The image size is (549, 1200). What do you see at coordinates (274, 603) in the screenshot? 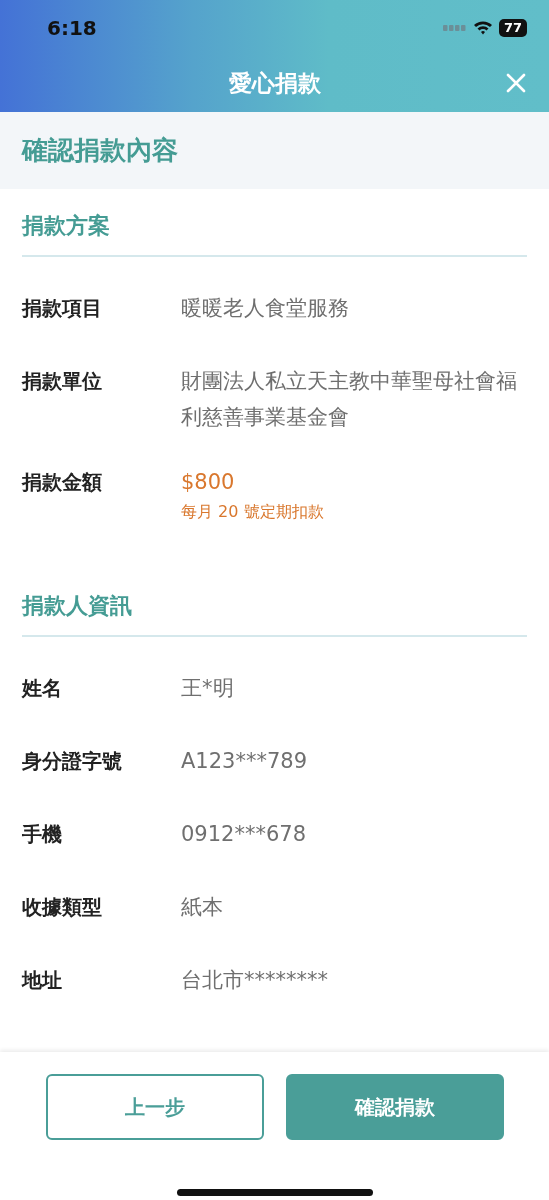
I see `section-title: 捐款人資訊` at bounding box center [274, 603].